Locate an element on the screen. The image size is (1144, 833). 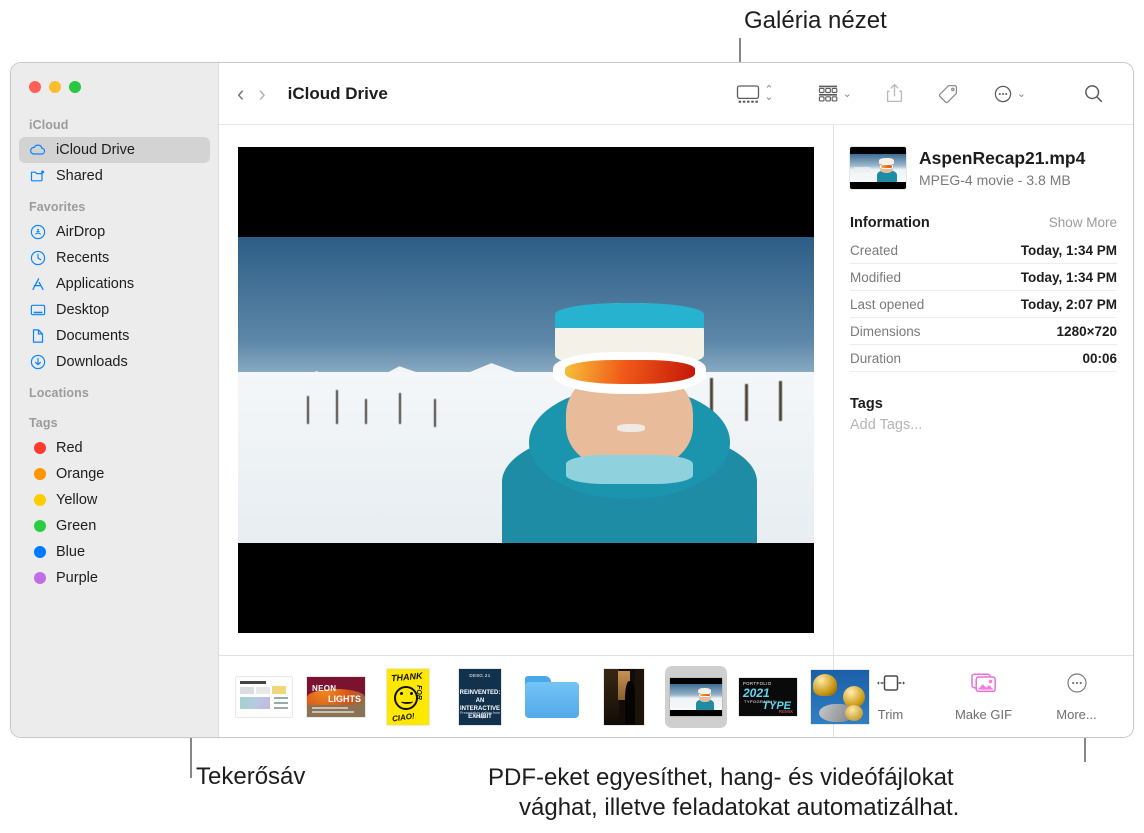
callout-gallery-view: Galéria nézet is located at coordinates (815, 20).